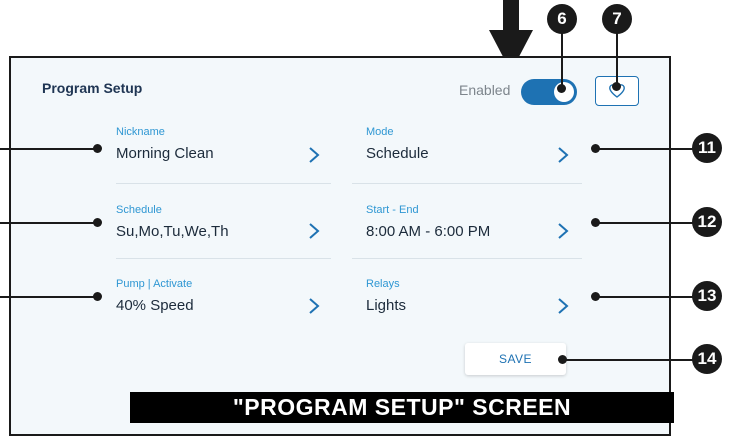  What do you see at coordinates (707, 222) in the screenshot?
I see `callout-badge-12: 12` at bounding box center [707, 222].